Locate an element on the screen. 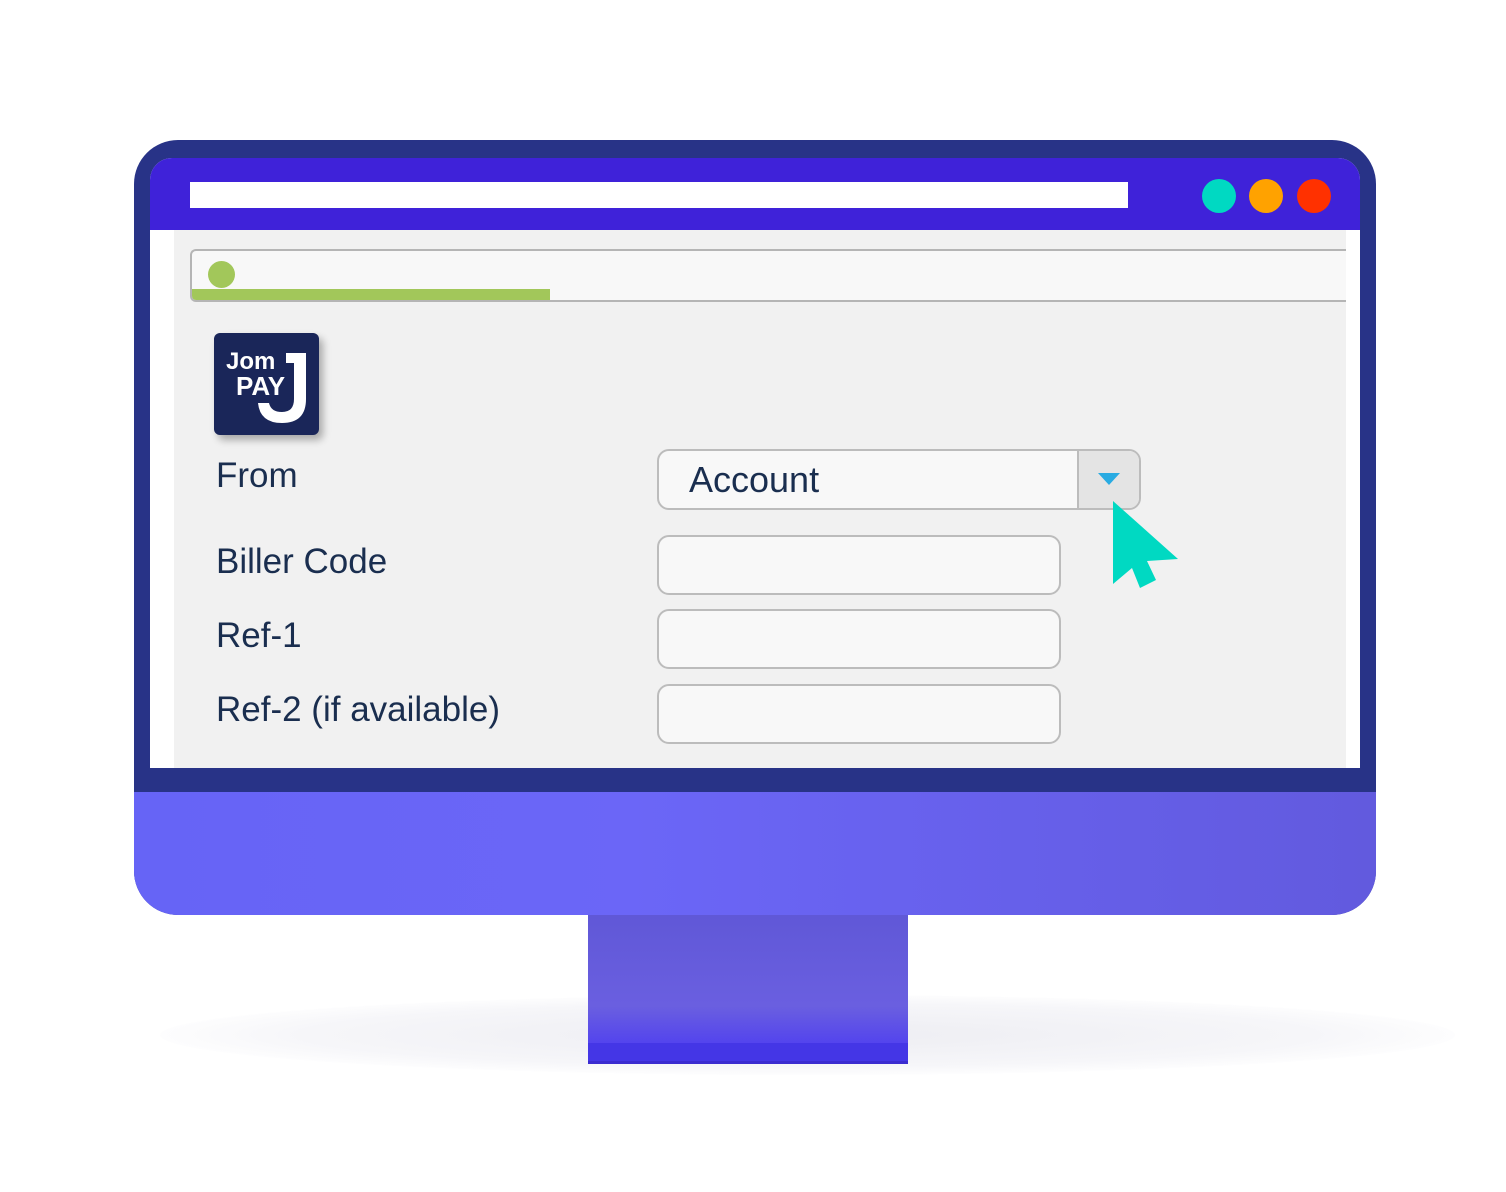 The height and width of the screenshot is (1192, 1506). from-account-select: Account is located at coordinates (899, 479).